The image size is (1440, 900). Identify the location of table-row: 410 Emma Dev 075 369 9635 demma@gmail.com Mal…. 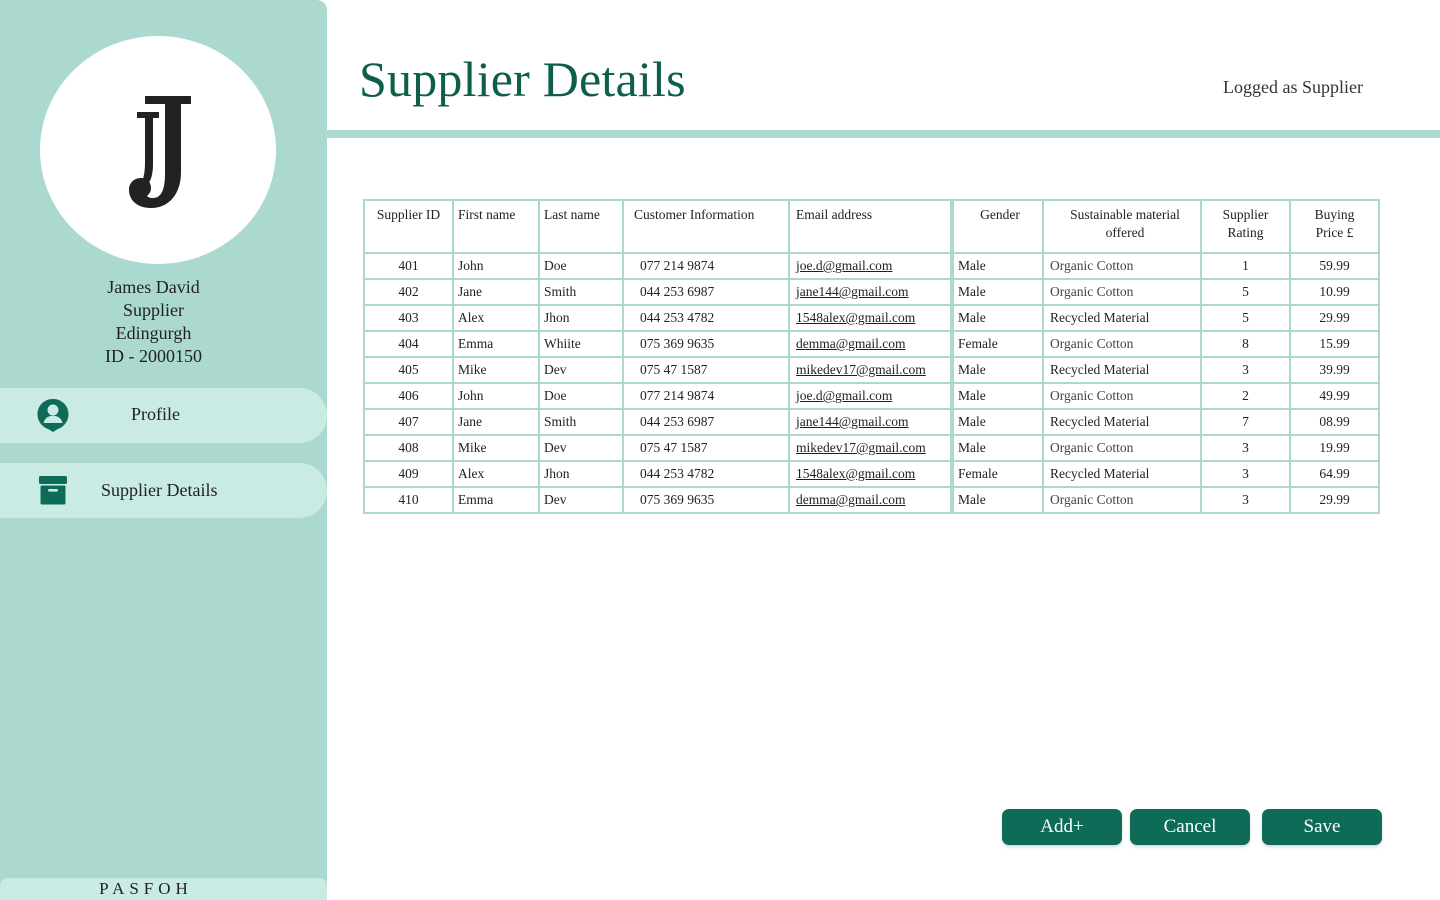
(871, 500).